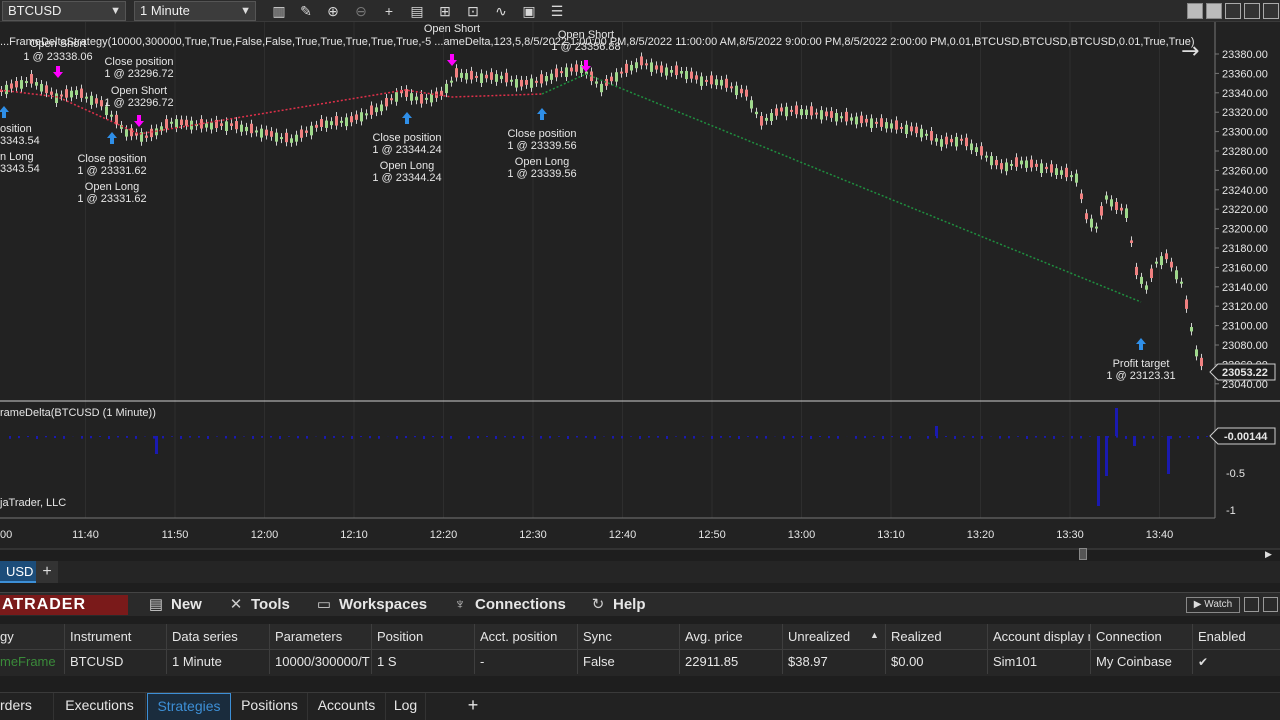 The image size is (1280, 720). I want to click on price-tick-label: 23080.00, so click(1245, 346).